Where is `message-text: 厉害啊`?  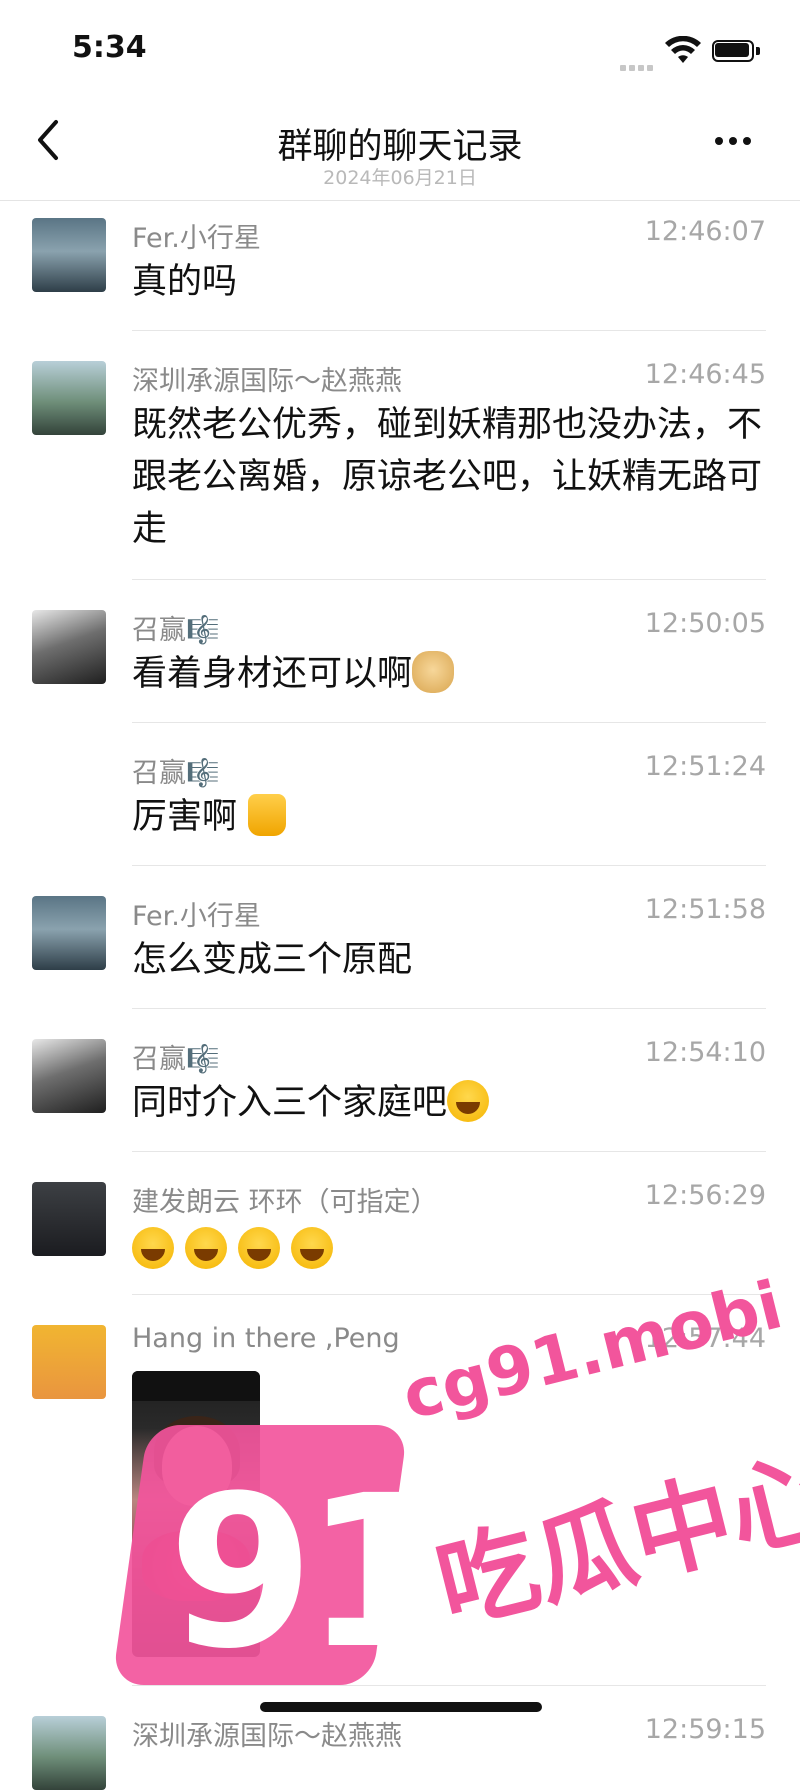 message-text: 厉害啊 is located at coordinates (185, 817).